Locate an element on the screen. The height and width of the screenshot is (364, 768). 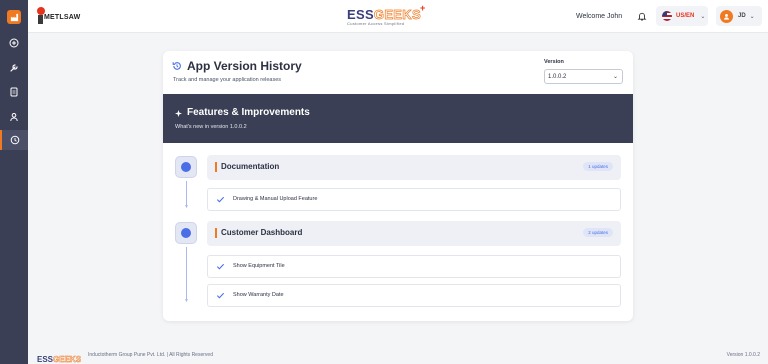
section-title: Documentation is located at coordinates (250, 166).